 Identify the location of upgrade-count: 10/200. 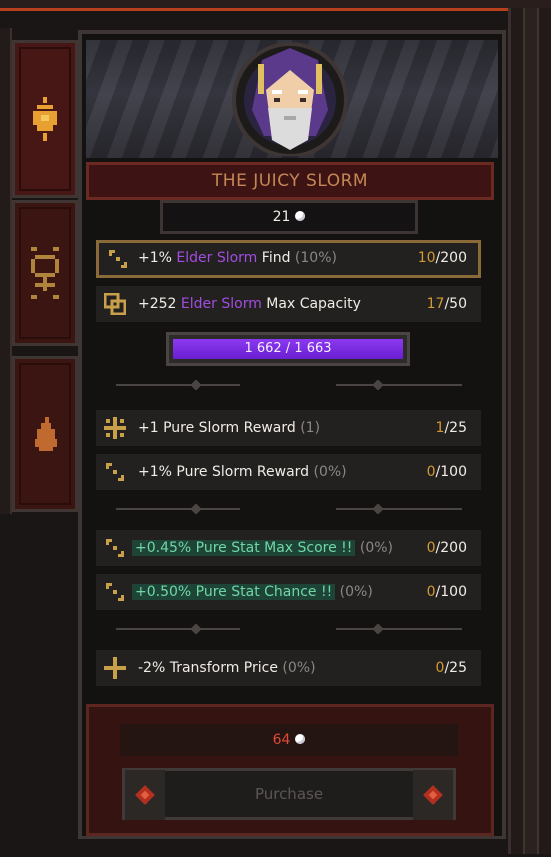
(442, 258).